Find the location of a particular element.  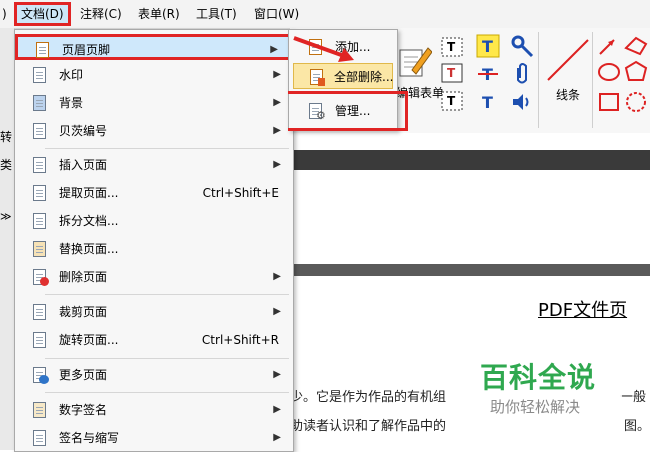

menu-item-digital-signature: 数字签名 ▶ is located at coordinates (154, 410).